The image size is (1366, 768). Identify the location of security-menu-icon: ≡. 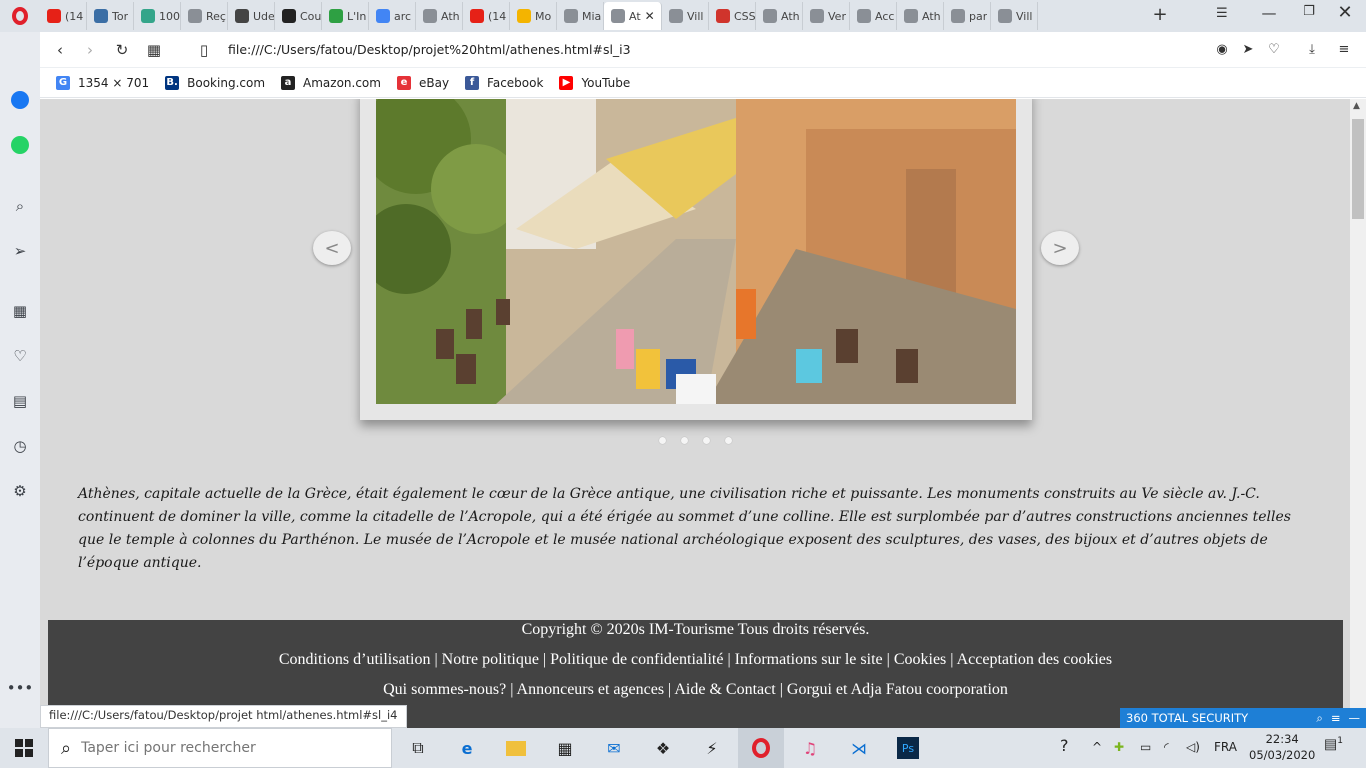
(1336, 718).